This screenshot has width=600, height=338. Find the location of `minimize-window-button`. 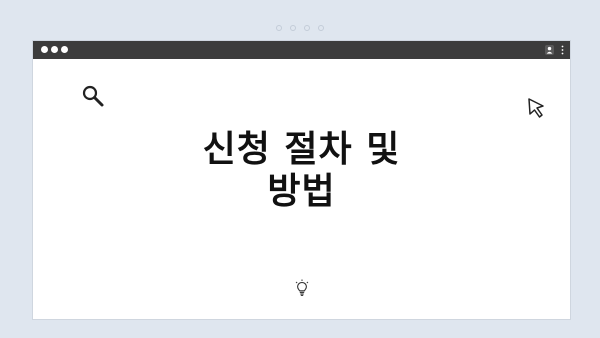

minimize-window-button is located at coordinates (54, 49).